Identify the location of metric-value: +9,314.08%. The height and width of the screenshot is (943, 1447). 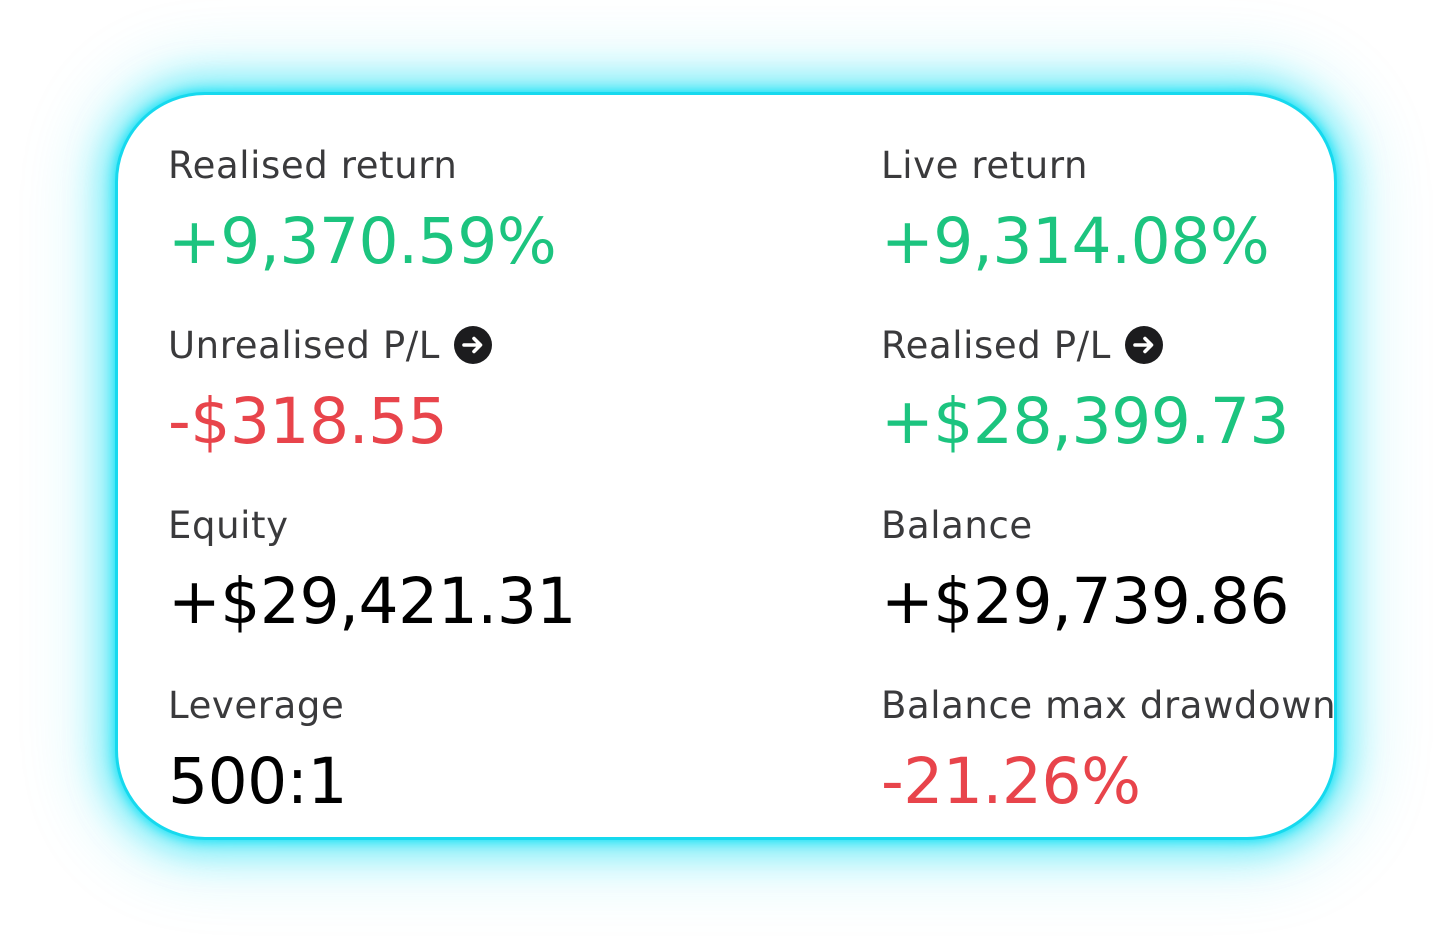
(1075, 241).